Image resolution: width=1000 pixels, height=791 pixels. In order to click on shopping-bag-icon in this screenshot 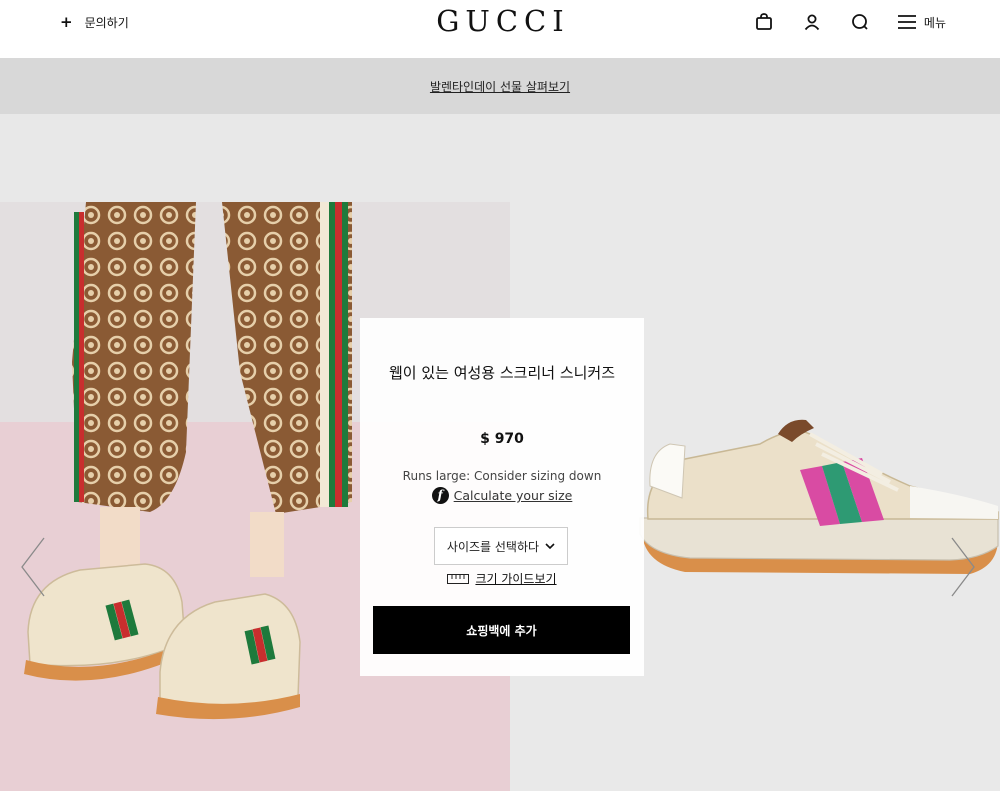, I will do `click(764, 22)`.